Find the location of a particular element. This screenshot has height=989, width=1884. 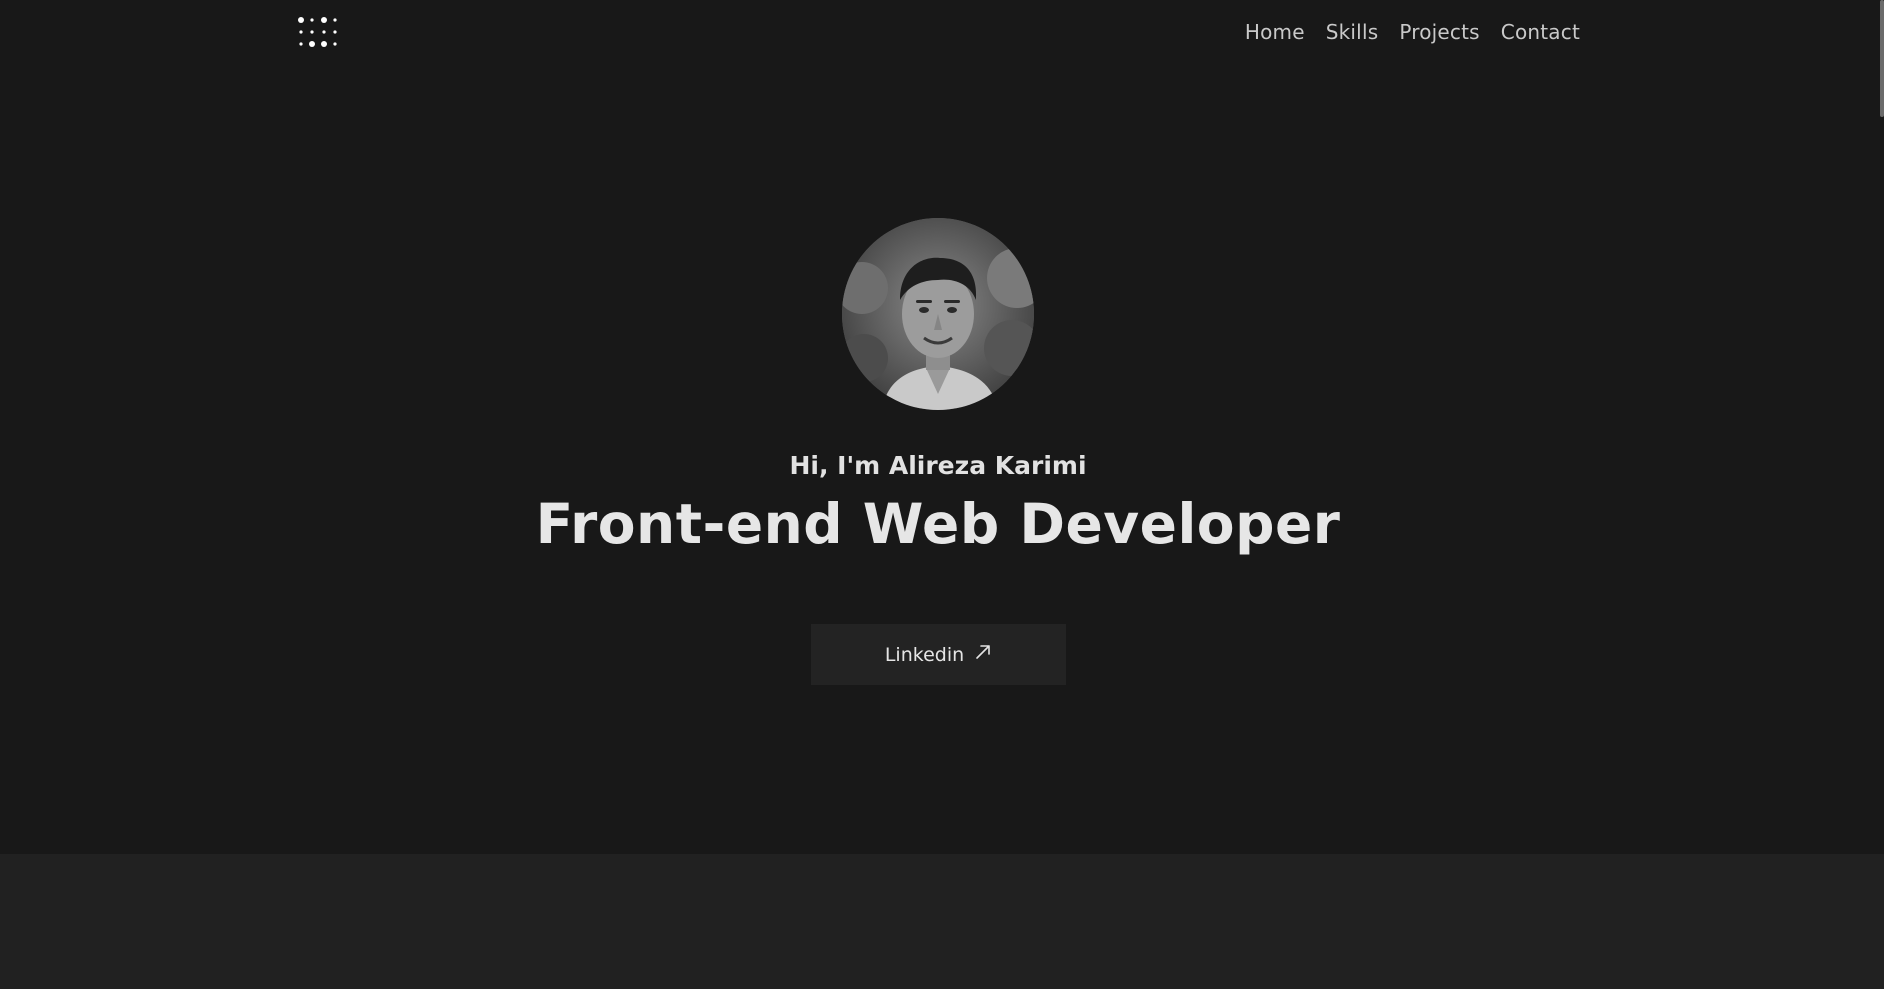

dots-logo-icon is located at coordinates (317, 32).